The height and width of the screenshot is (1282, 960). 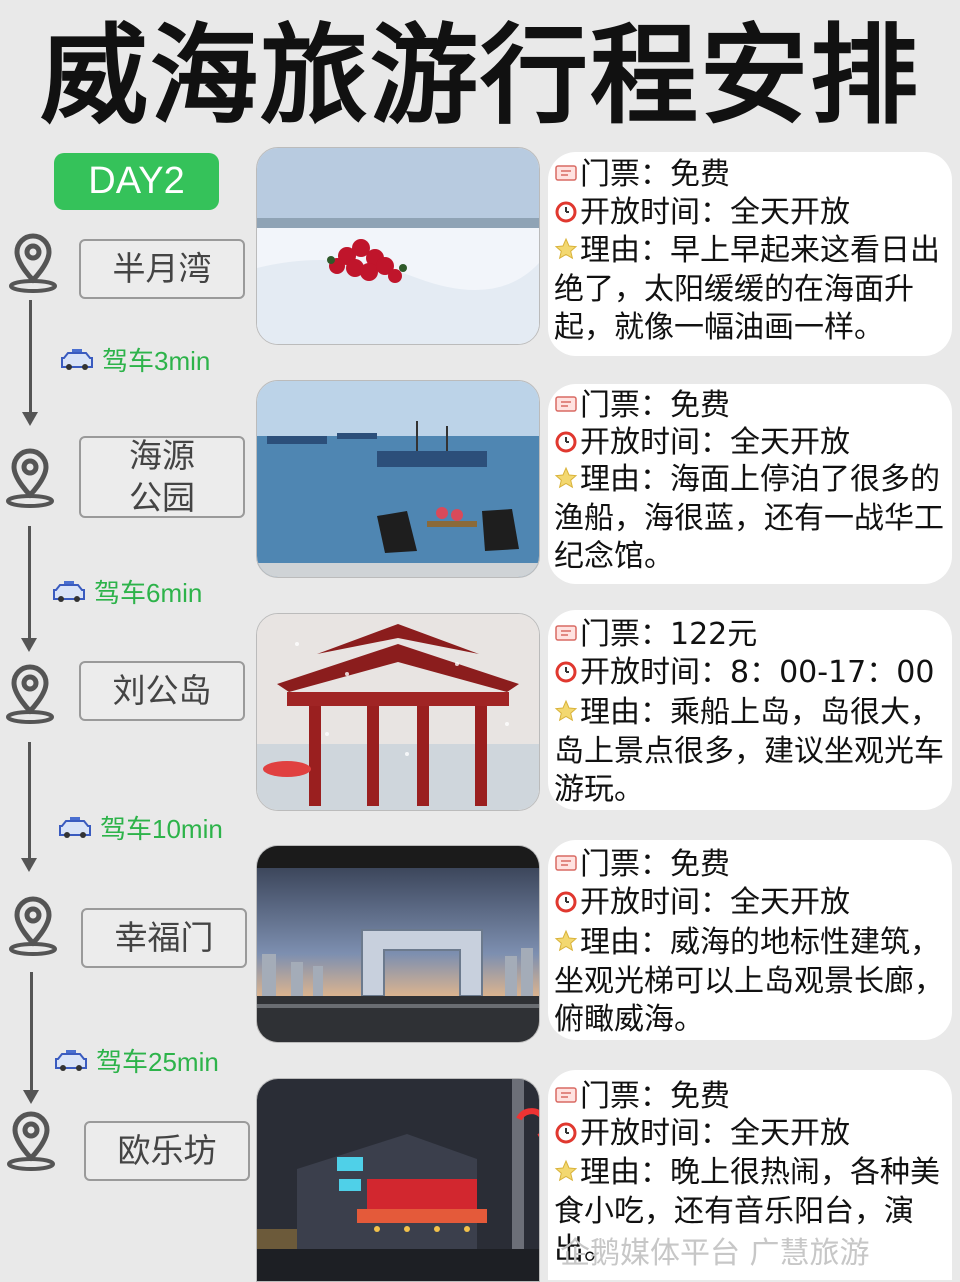 I want to click on stop-name: 半月湾, so click(x=162, y=268).